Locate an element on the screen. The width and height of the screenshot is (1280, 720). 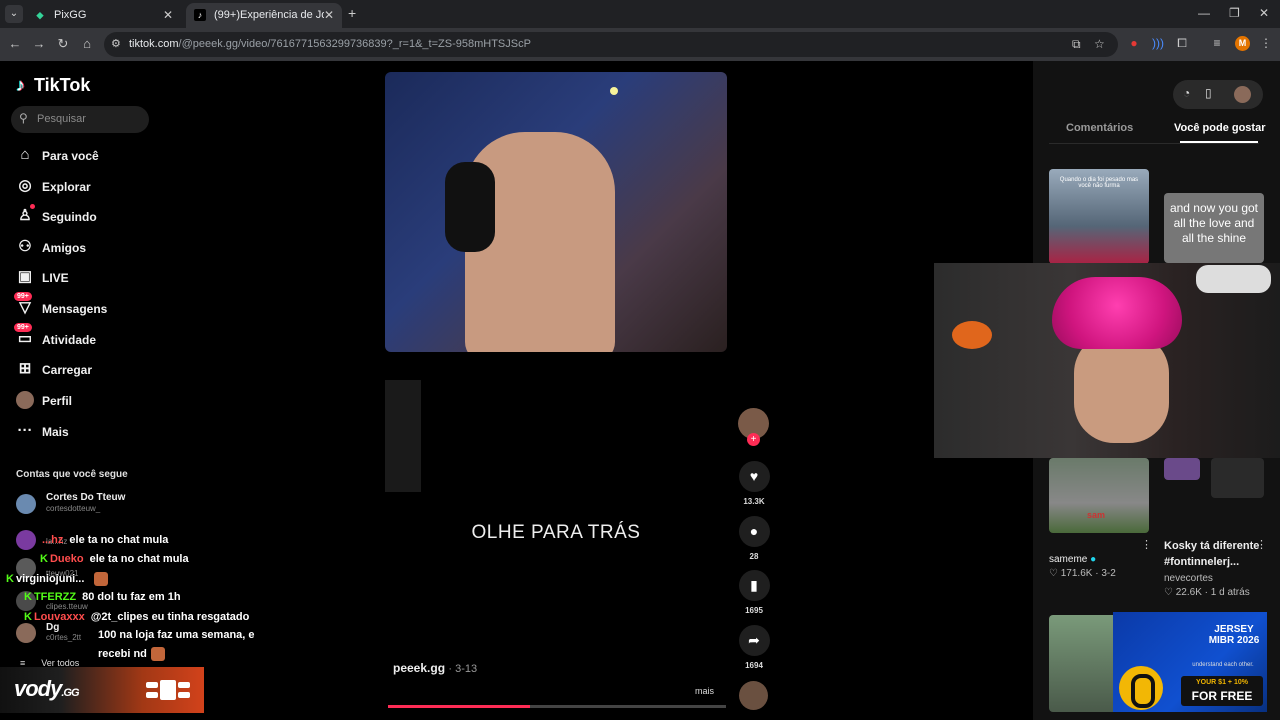
bookmark-icon: ▮ is located at coordinates (754, 585).